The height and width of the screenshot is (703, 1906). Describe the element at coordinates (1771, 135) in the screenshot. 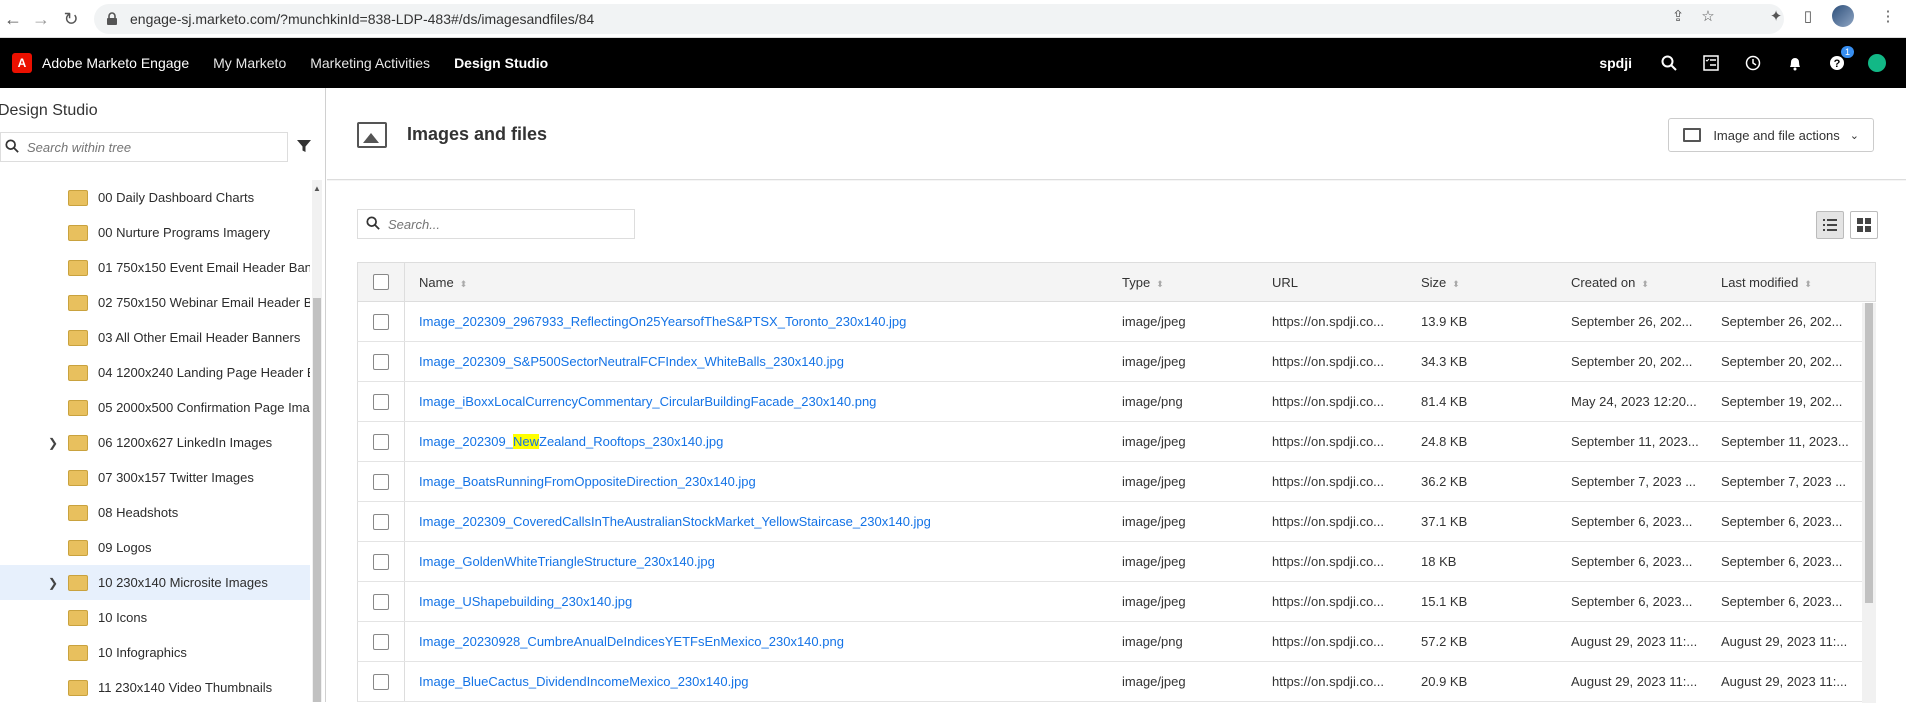

I see `image-file-actions-button: Image and file actions ⌄` at that location.